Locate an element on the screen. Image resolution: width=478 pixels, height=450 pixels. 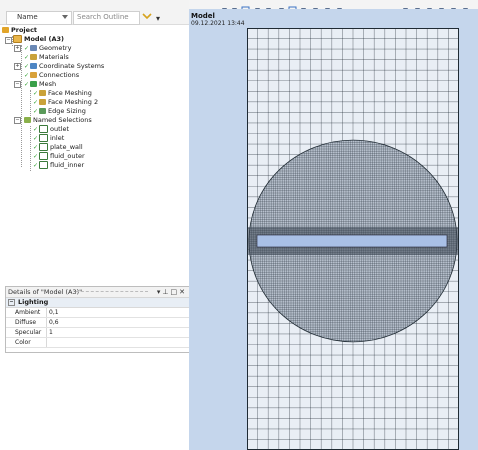
tree-node-face-meshing-2: ✓ Face Meshing 2 is located at coordinates (65, 102).